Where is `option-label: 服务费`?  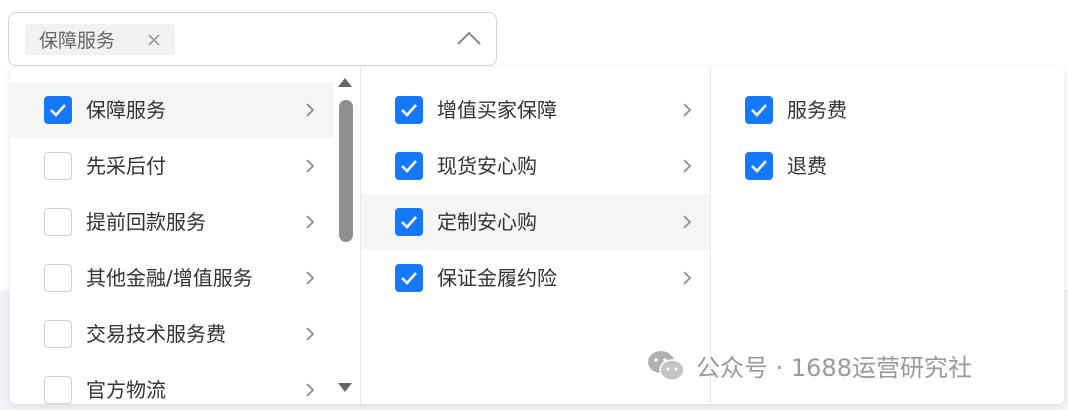 option-label: 服务费 is located at coordinates (817, 110).